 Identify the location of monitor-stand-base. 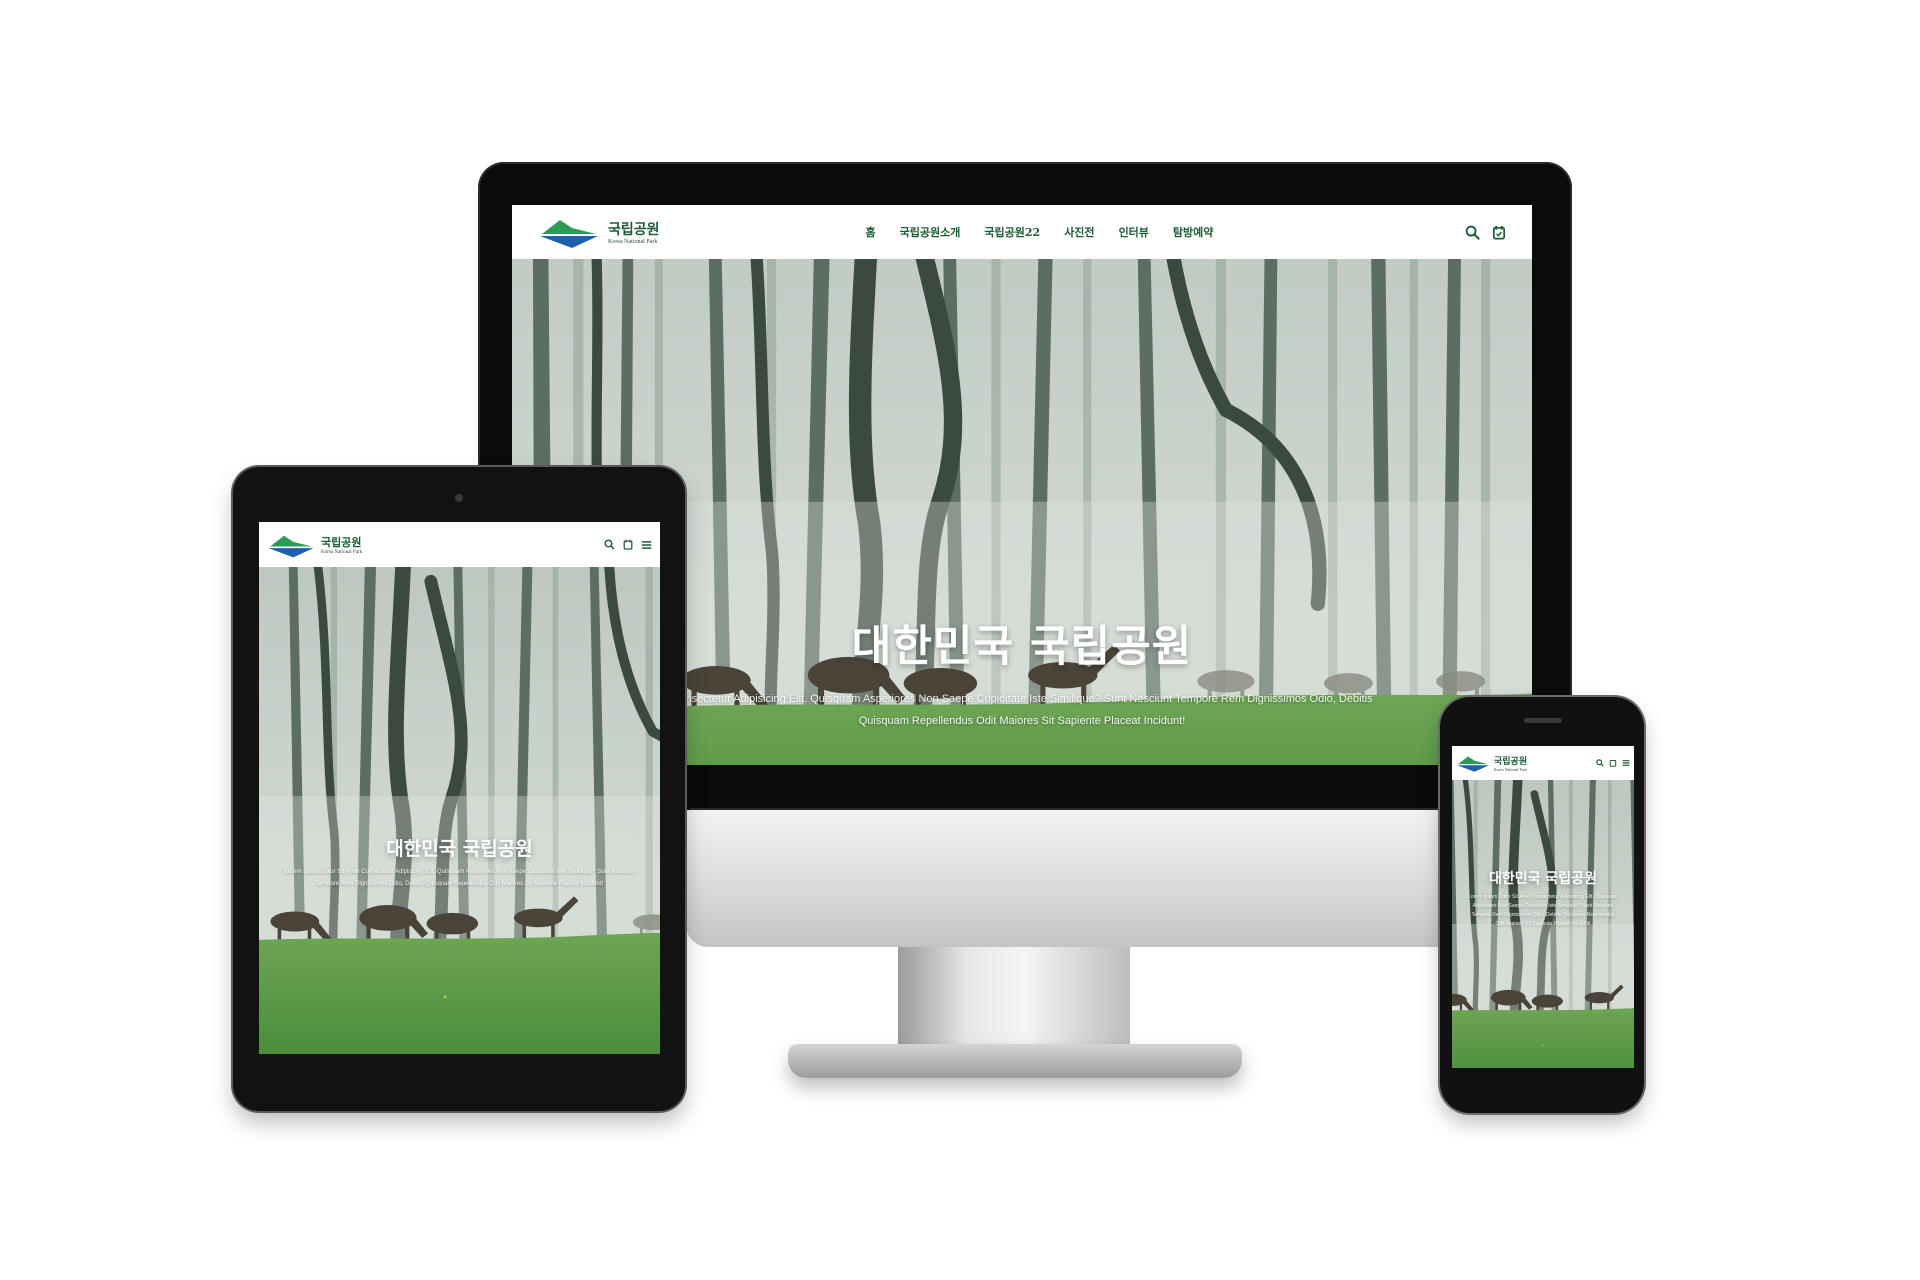
(1015, 1061).